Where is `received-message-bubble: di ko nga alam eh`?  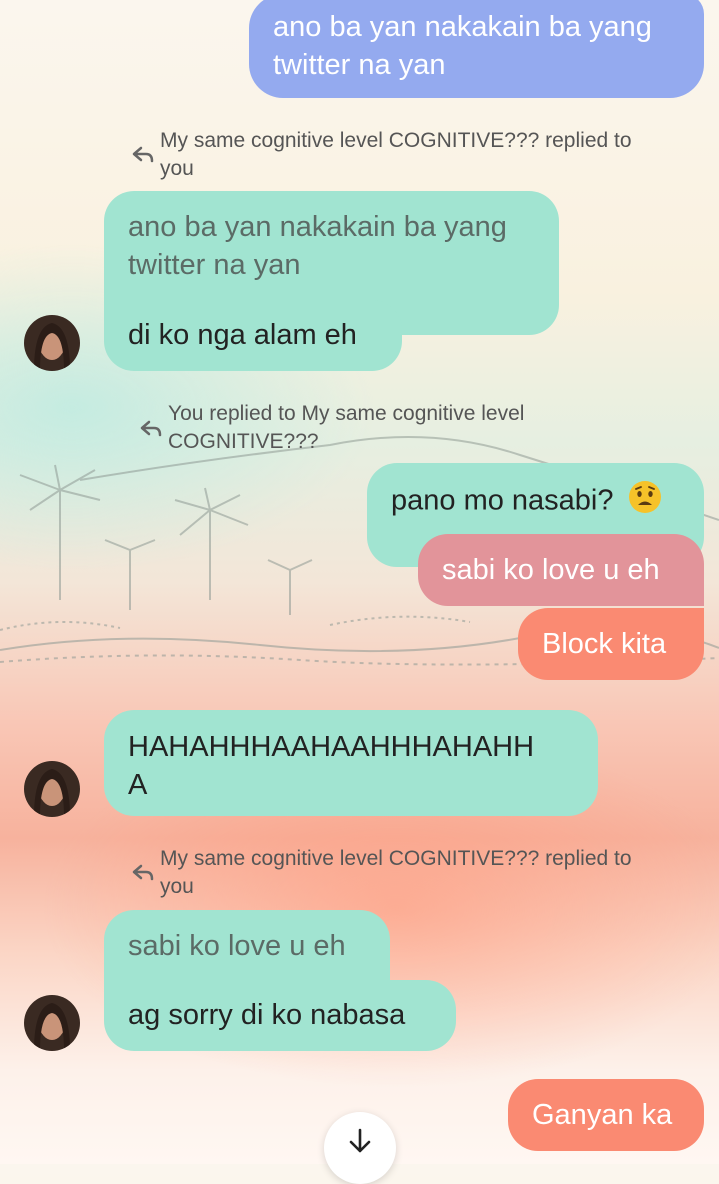 received-message-bubble: di ko nga alam eh is located at coordinates (253, 335).